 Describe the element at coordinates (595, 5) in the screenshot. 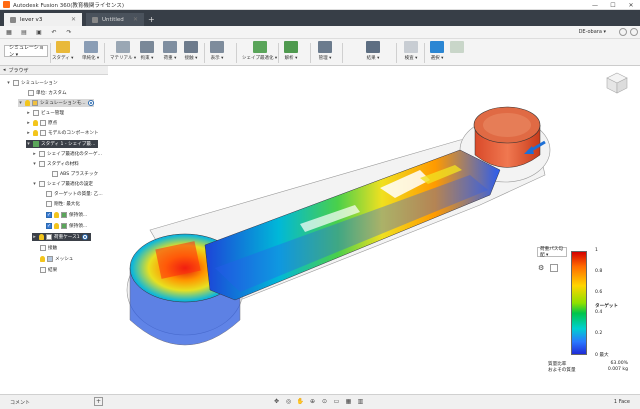

I see `minimize-button: —` at that location.